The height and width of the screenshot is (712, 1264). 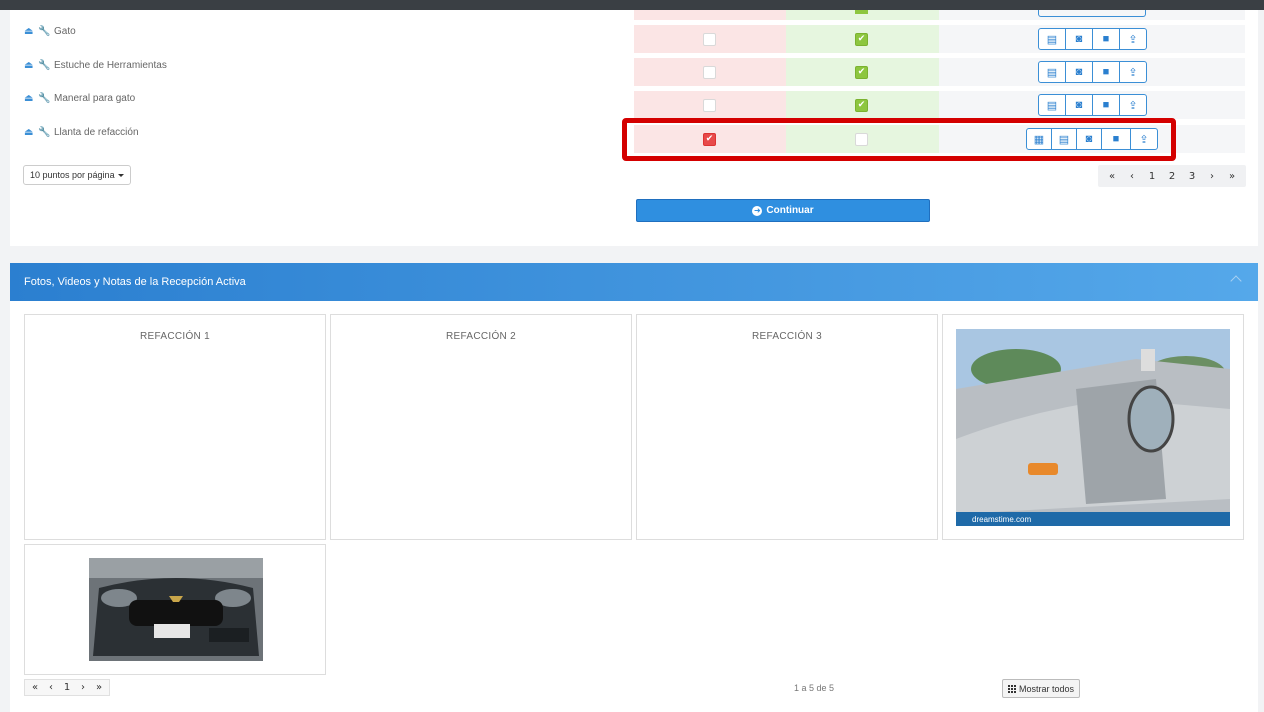 I want to click on item-label: Llanta de refacción, so click(x=96, y=132).